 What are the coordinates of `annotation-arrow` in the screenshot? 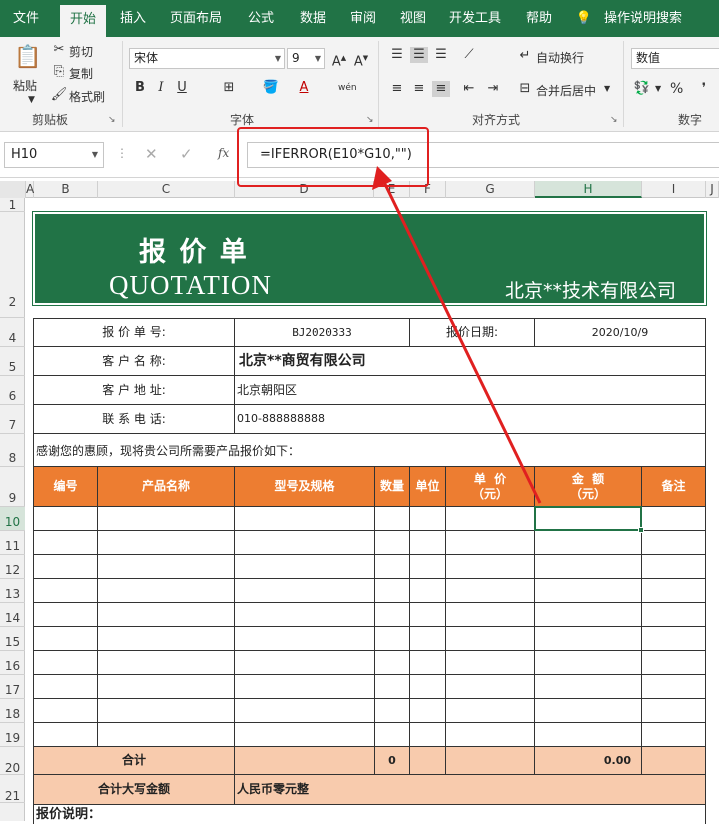 It's located at (457, 335).